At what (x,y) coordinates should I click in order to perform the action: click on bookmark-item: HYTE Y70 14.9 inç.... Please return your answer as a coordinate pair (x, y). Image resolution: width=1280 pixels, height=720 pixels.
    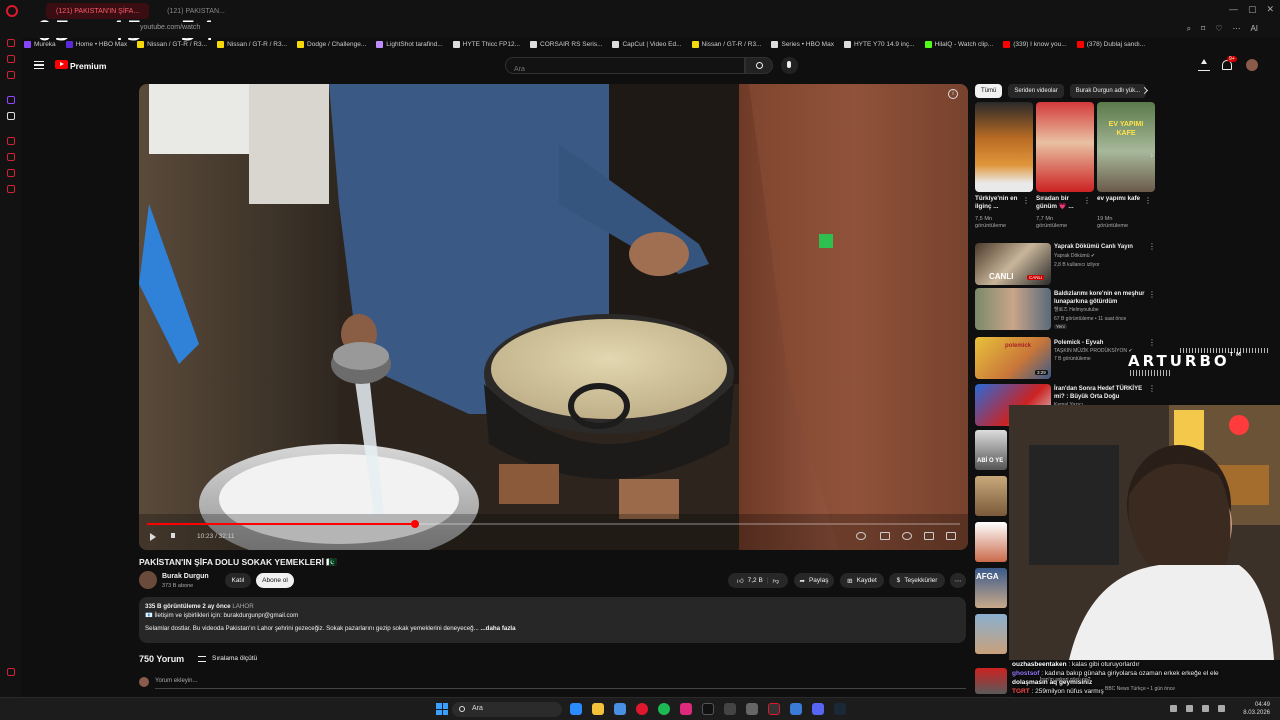
    Looking at the image, I should click on (879, 45).